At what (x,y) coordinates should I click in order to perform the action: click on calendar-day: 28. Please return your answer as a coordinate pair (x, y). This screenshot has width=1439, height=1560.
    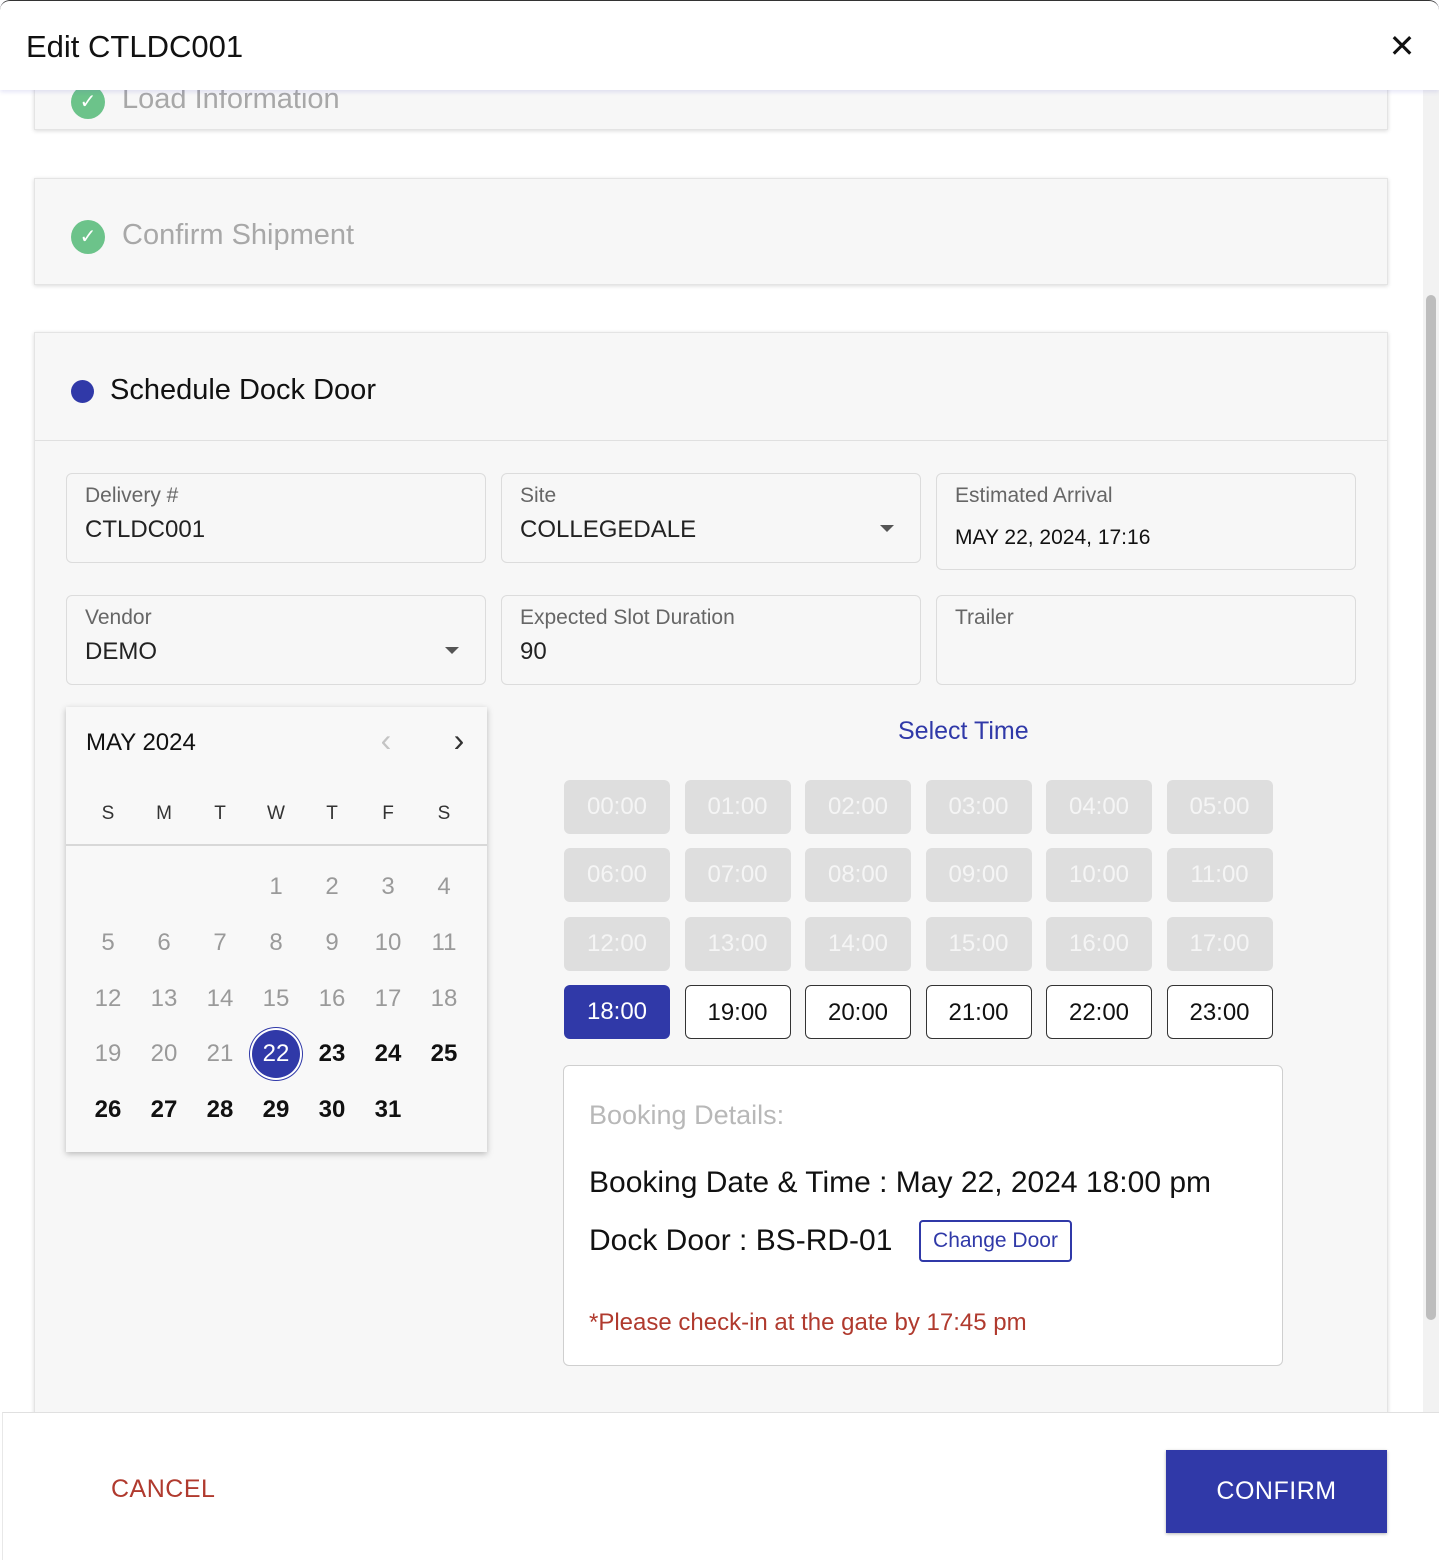
    Looking at the image, I should click on (220, 1110).